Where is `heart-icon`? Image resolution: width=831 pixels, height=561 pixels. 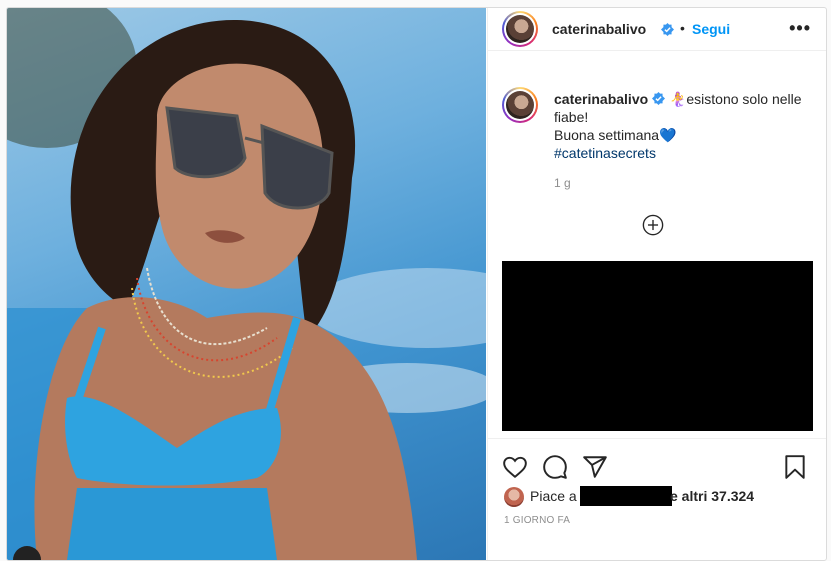
heart-icon is located at coordinates (515, 467).